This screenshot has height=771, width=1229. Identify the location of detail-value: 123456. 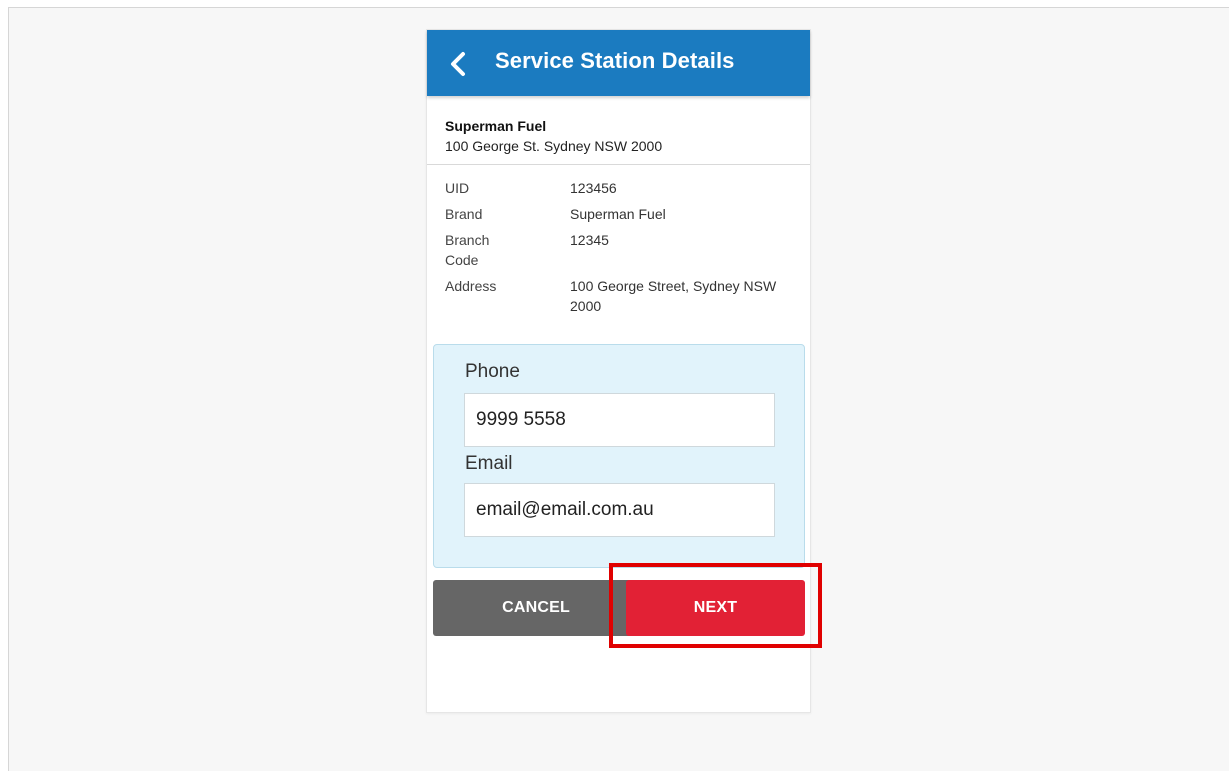
(593, 188).